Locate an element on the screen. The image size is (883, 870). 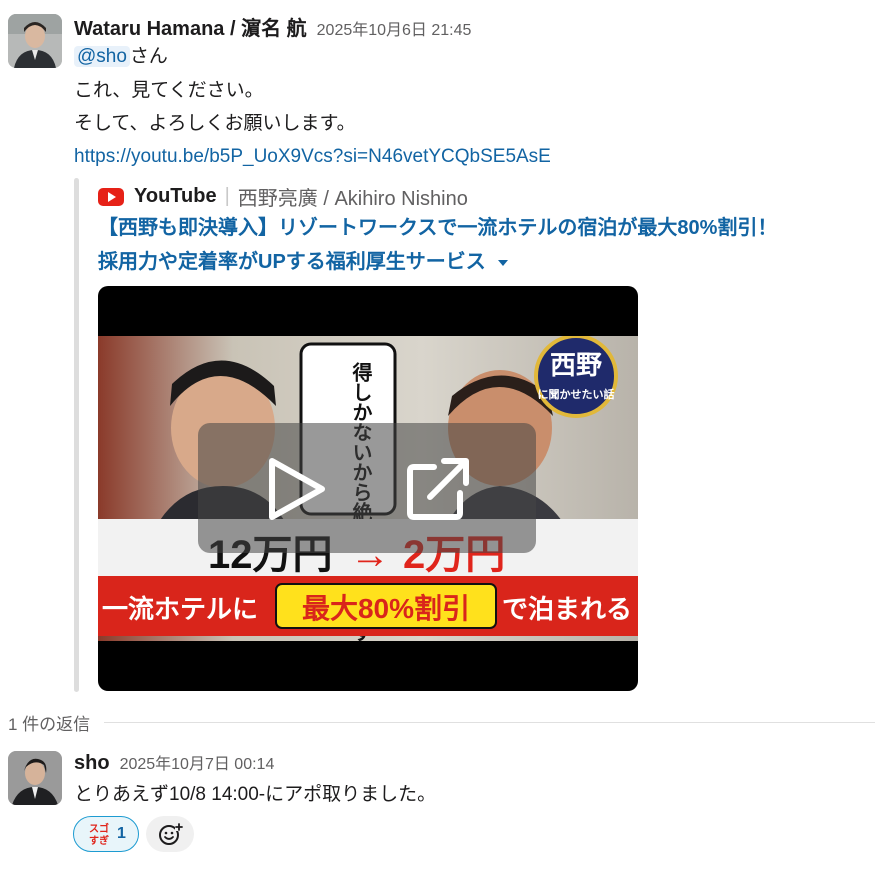
video-title-line-1: 【西野も即決導入】リゾートワークスで一流ホテルの宿泊が最大80%割引！ is located at coordinates (437, 228).